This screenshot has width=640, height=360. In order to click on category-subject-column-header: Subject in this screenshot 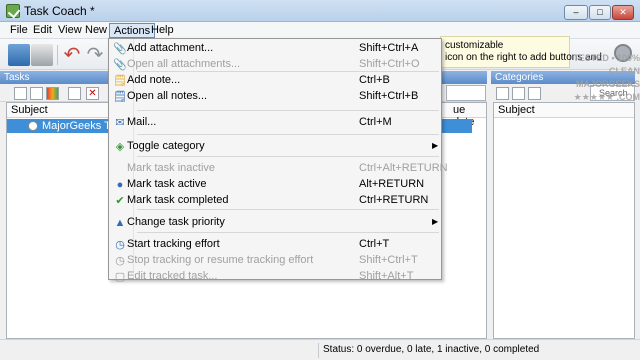, I will do `click(516, 110)`.